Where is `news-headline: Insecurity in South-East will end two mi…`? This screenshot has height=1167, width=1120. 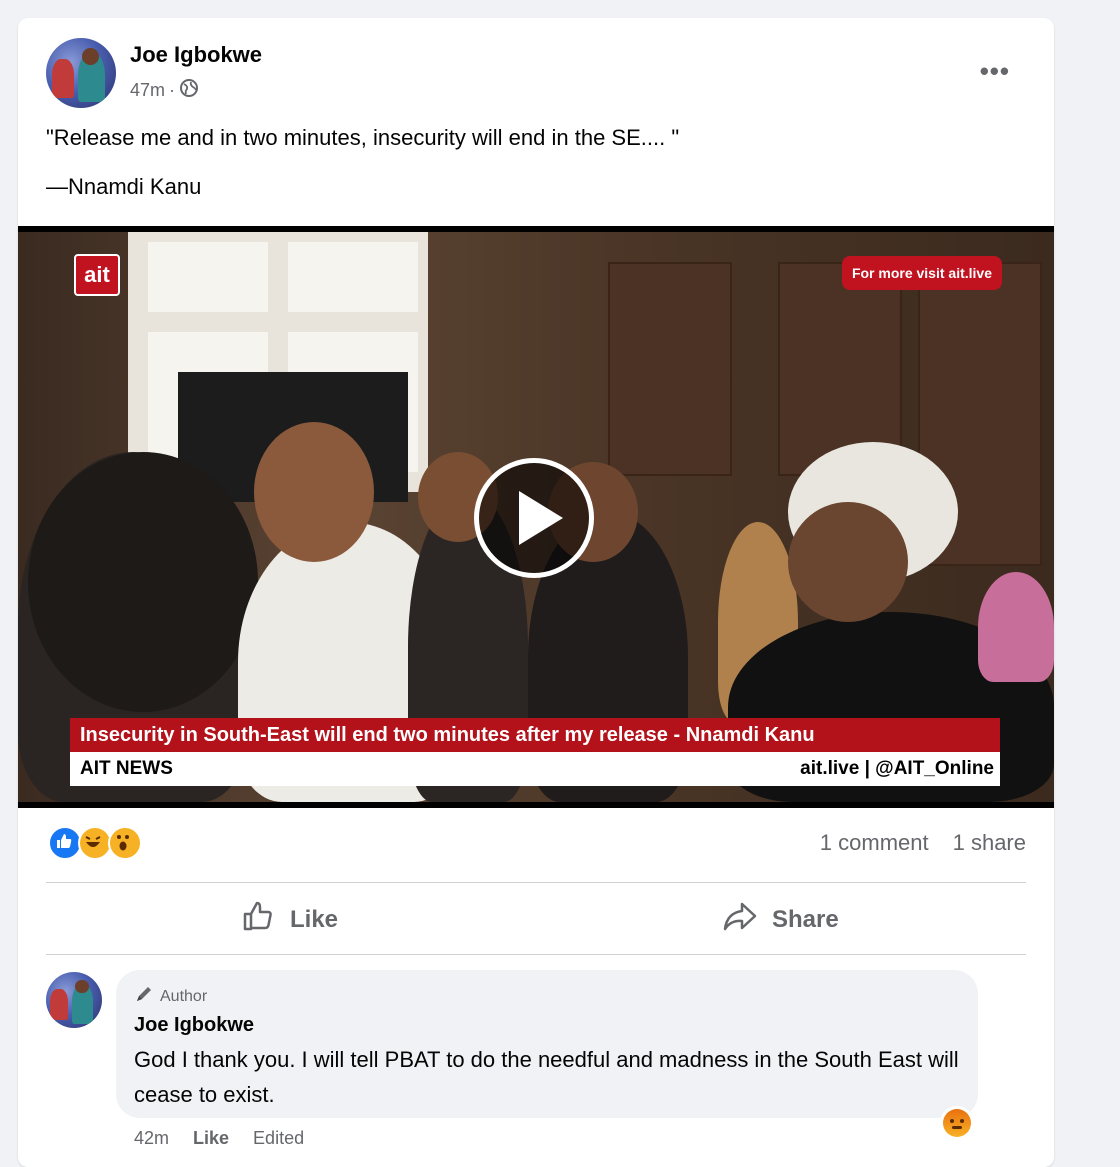 news-headline: Insecurity in South-East will end two mi… is located at coordinates (535, 735).